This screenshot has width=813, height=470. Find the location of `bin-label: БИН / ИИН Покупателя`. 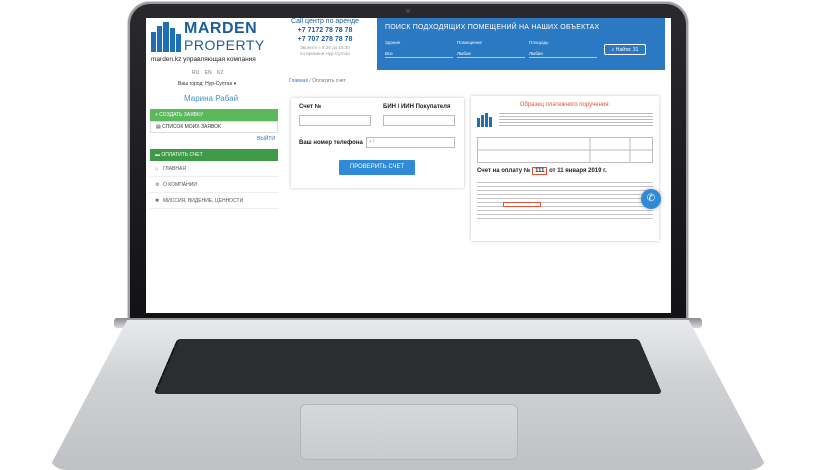

bin-label: БИН / ИИН Покупателя is located at coordinates (417, 107).